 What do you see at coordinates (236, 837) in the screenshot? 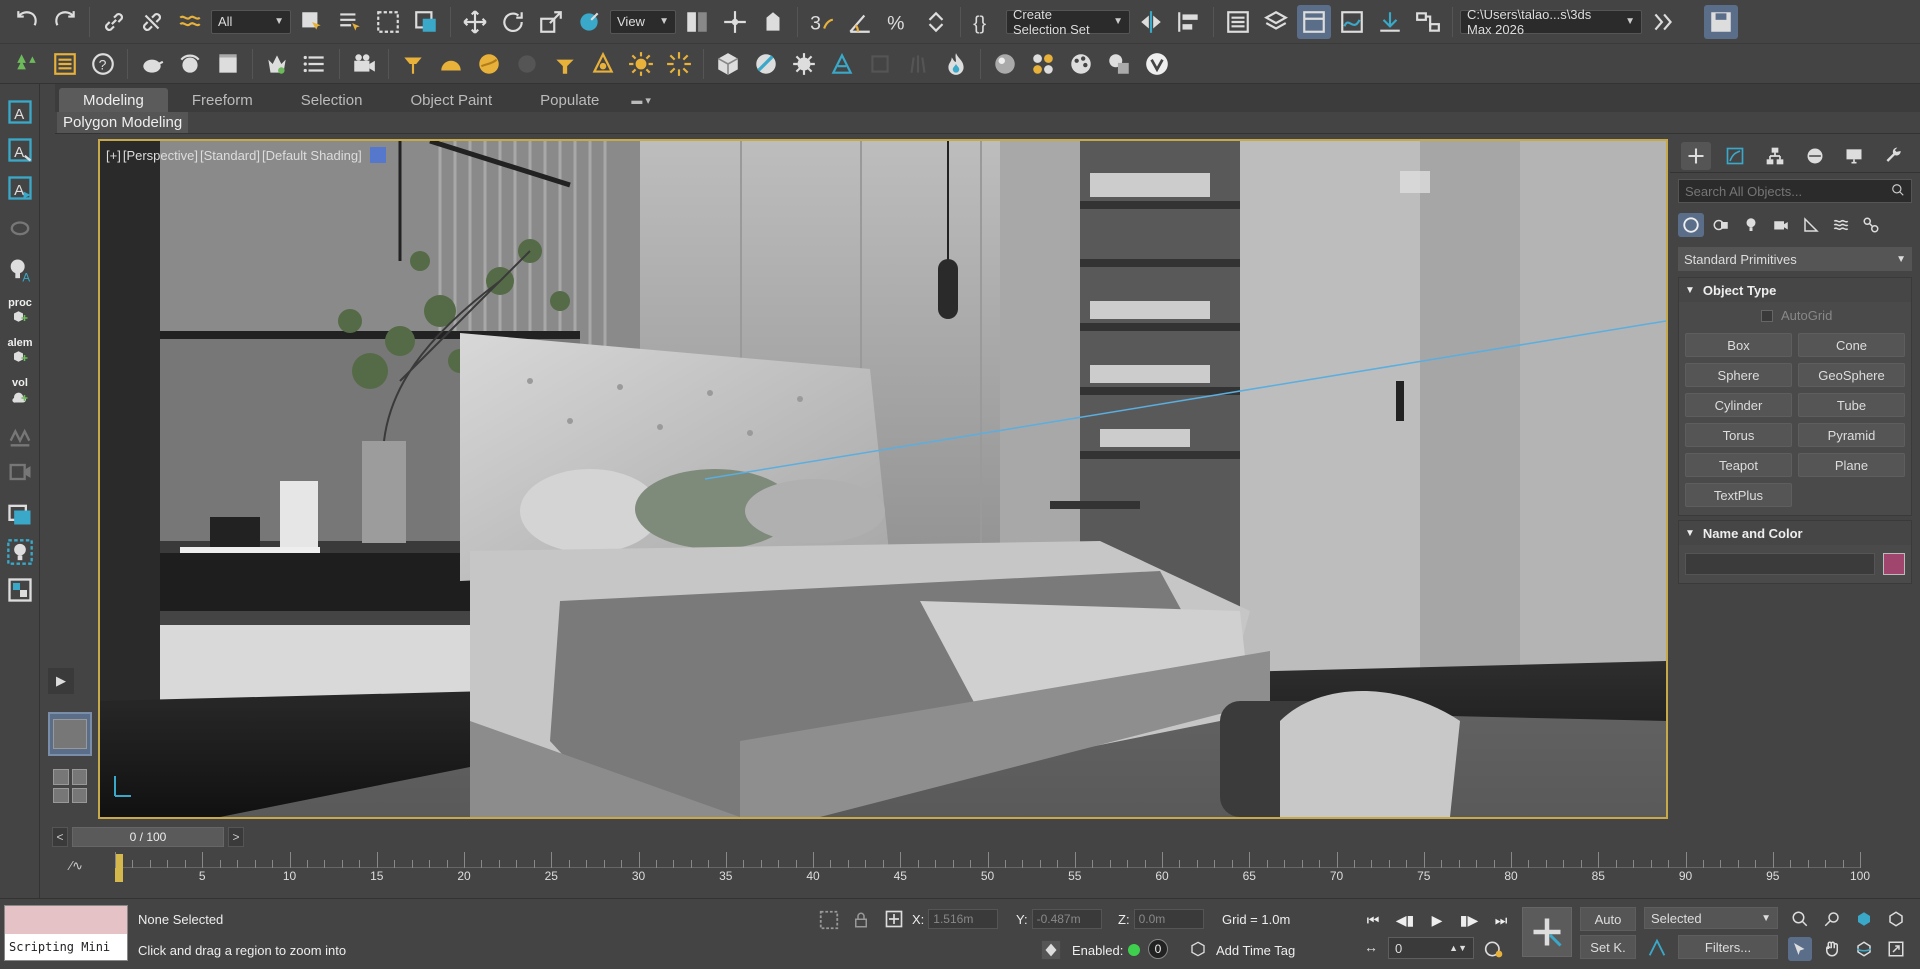
I see `time-slider-next-button: >` at bounding box center [236, 837].